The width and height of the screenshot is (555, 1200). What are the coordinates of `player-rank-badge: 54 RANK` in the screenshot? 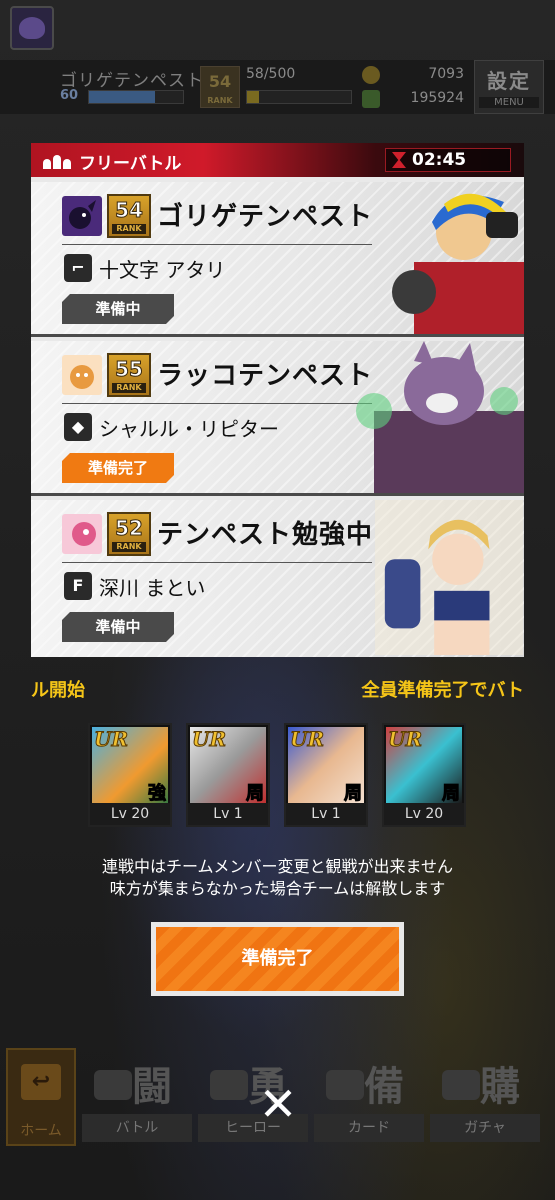 It's located at (129, 216).